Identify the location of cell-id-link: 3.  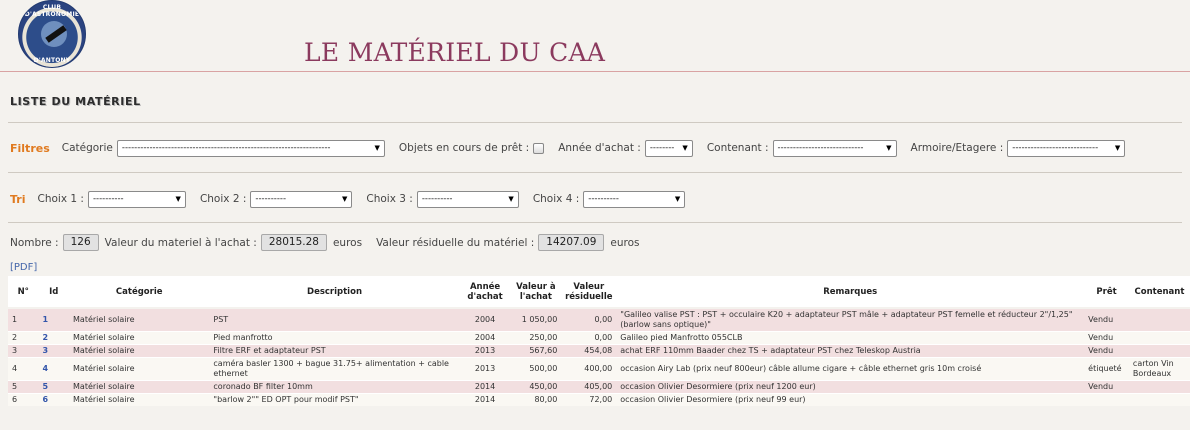
(54, 351).